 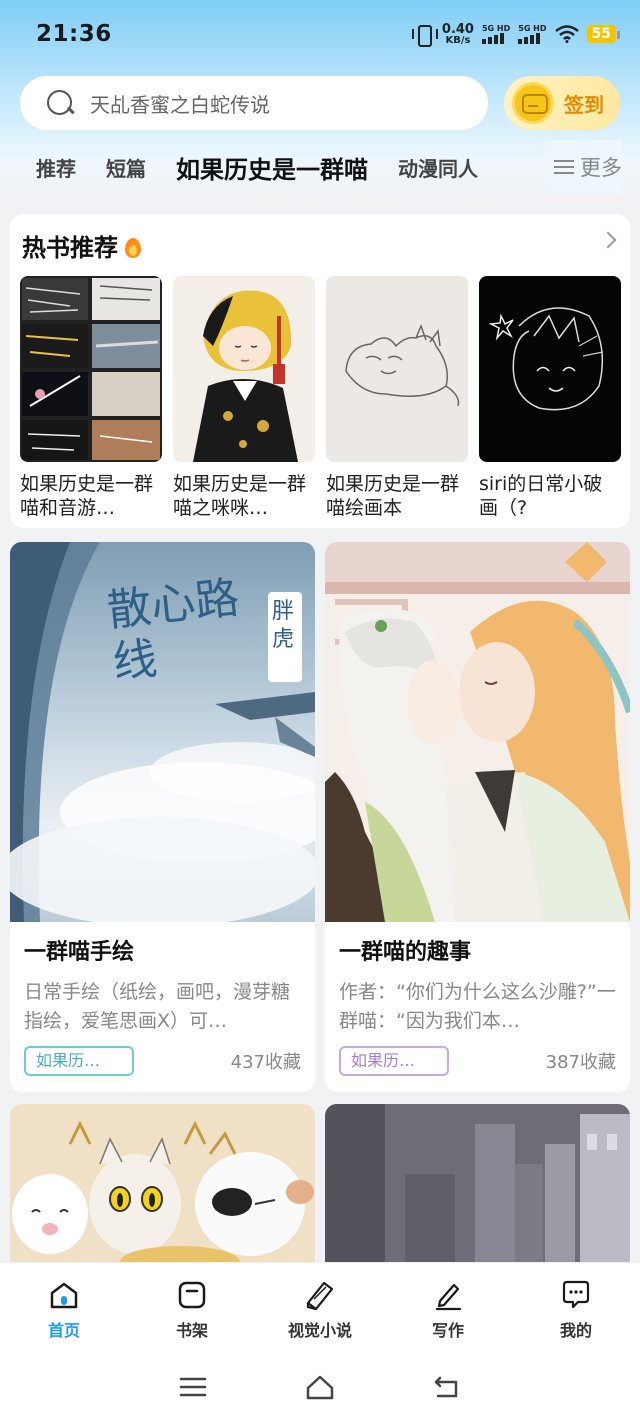 What do you see at coordinates (603, 34) in the screenshot?
I see `battery-indicator: 55` at bounding box center [603, 34].